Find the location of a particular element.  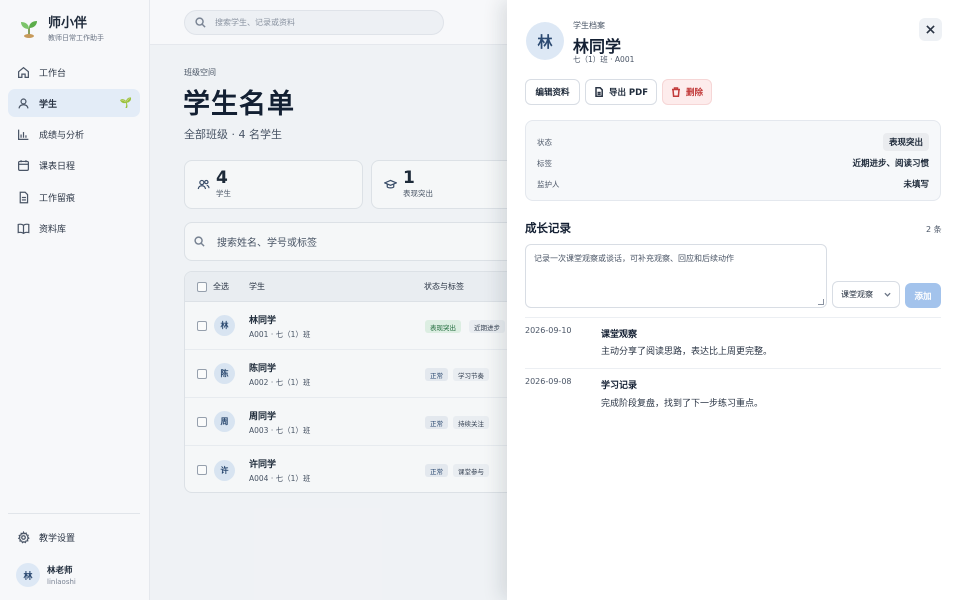

sidebar-item-schedule: 课表日程 is located at coordinates (74, 166).